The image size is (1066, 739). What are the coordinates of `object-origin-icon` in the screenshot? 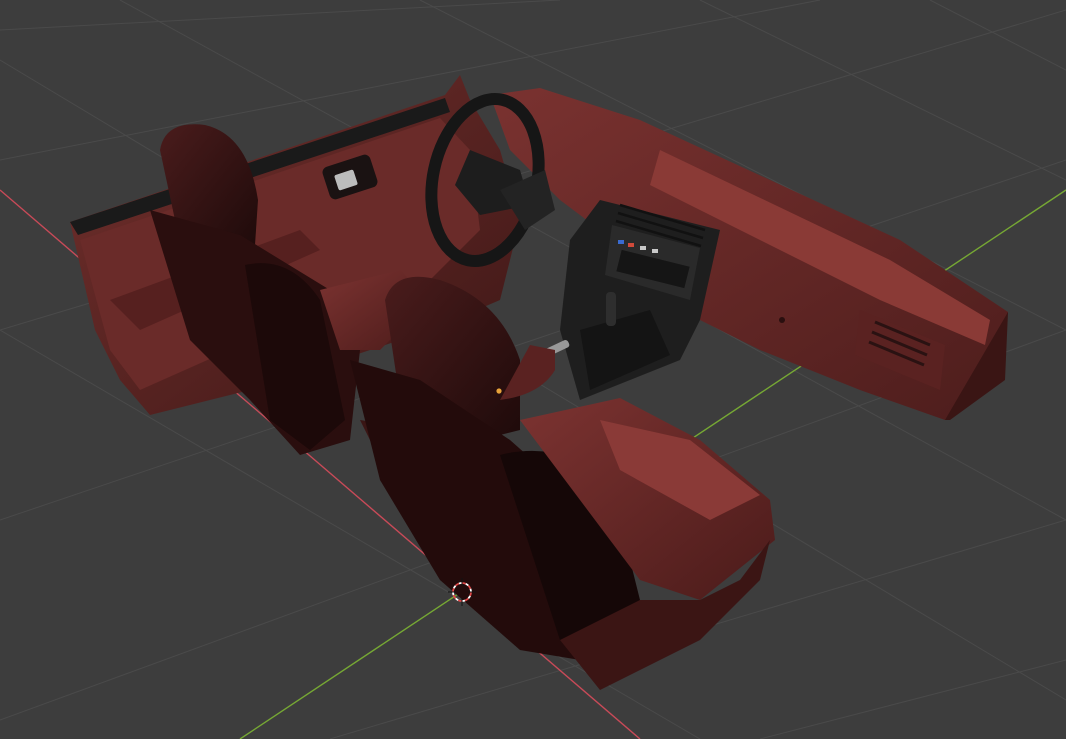 It's located at (499, 391).